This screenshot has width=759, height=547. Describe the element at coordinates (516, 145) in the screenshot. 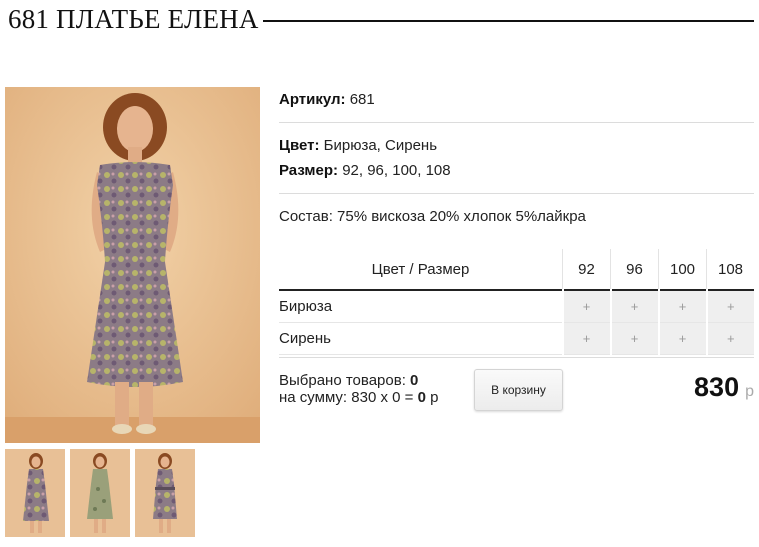

I see `color-info: Цвет: Бирюза, Сирень` at that location.